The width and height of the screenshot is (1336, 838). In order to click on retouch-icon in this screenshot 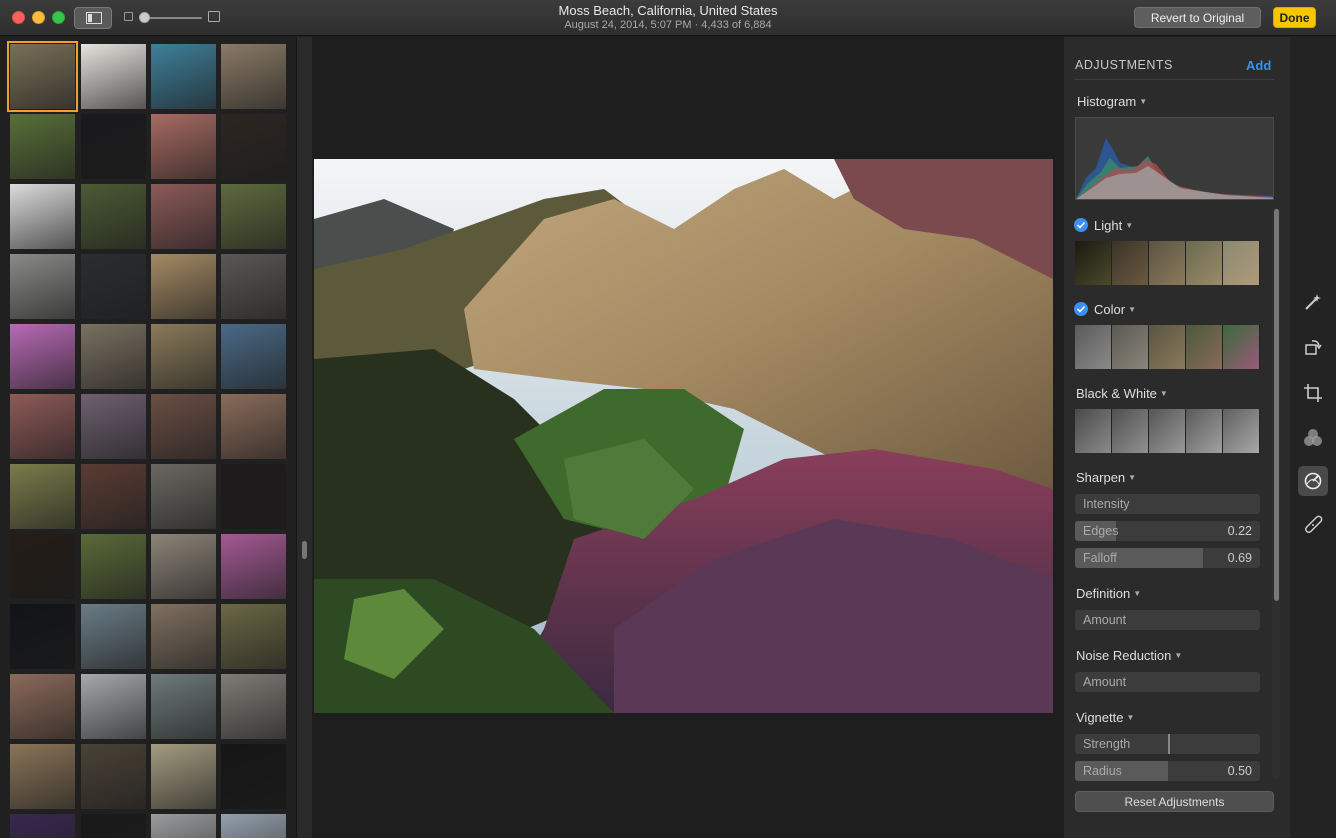, I will do `click(1314, 524)`.